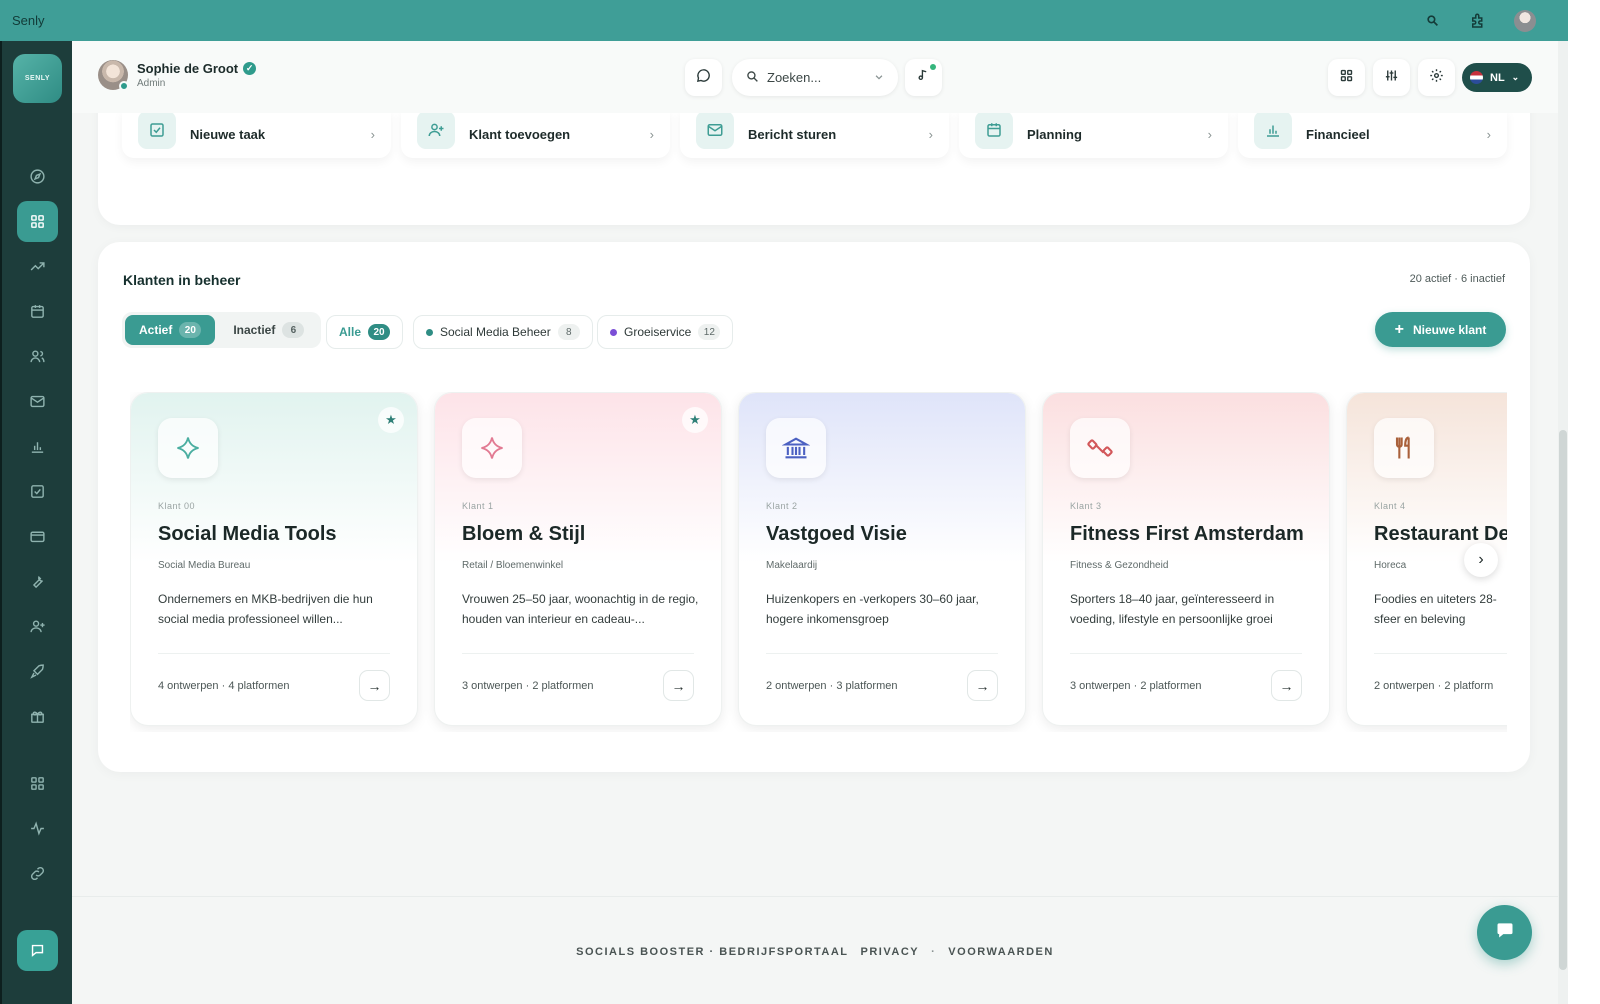 The image size is (1600, 1004). Describe the element at coordinates (792, 134) in the screenshot. I see `quick-action-label: Bericht sturen` at that location.